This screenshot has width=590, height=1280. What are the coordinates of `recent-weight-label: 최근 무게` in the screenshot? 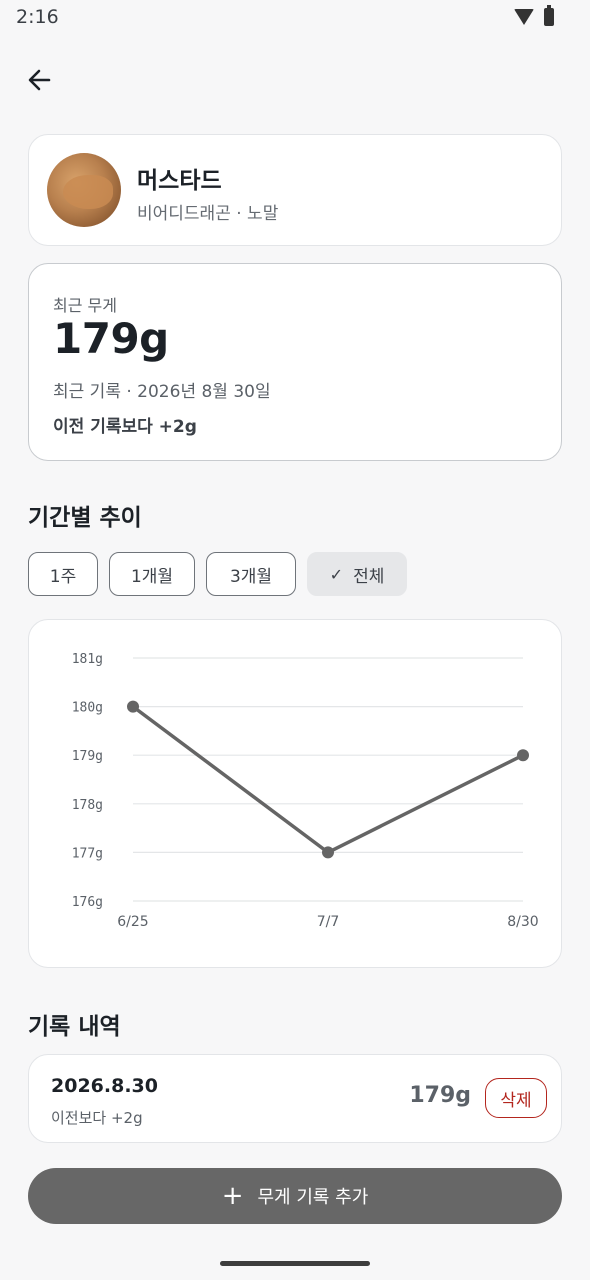 It's located at (85, 305).